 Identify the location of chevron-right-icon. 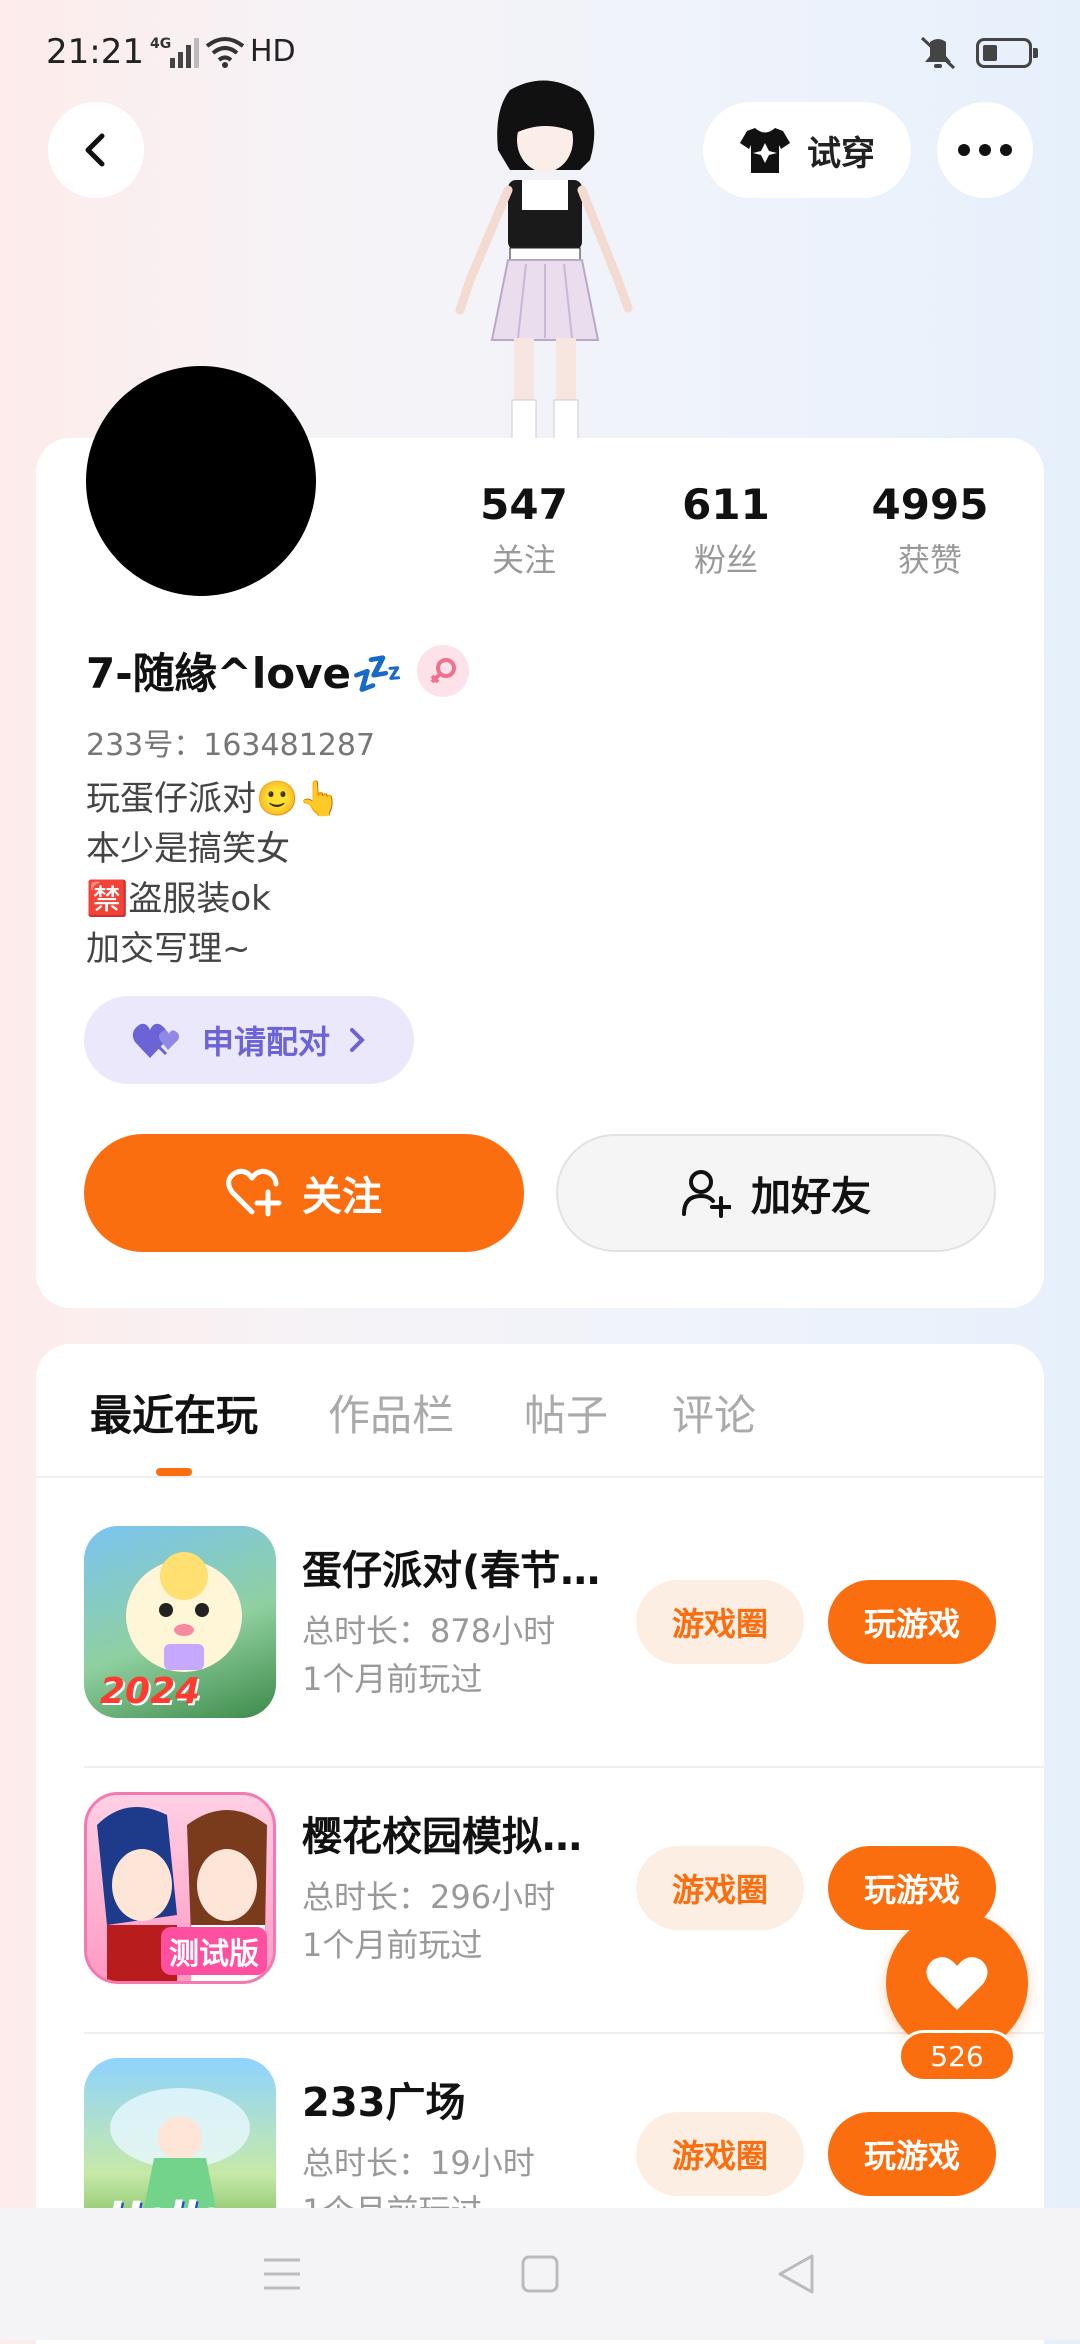
(357, 1040).